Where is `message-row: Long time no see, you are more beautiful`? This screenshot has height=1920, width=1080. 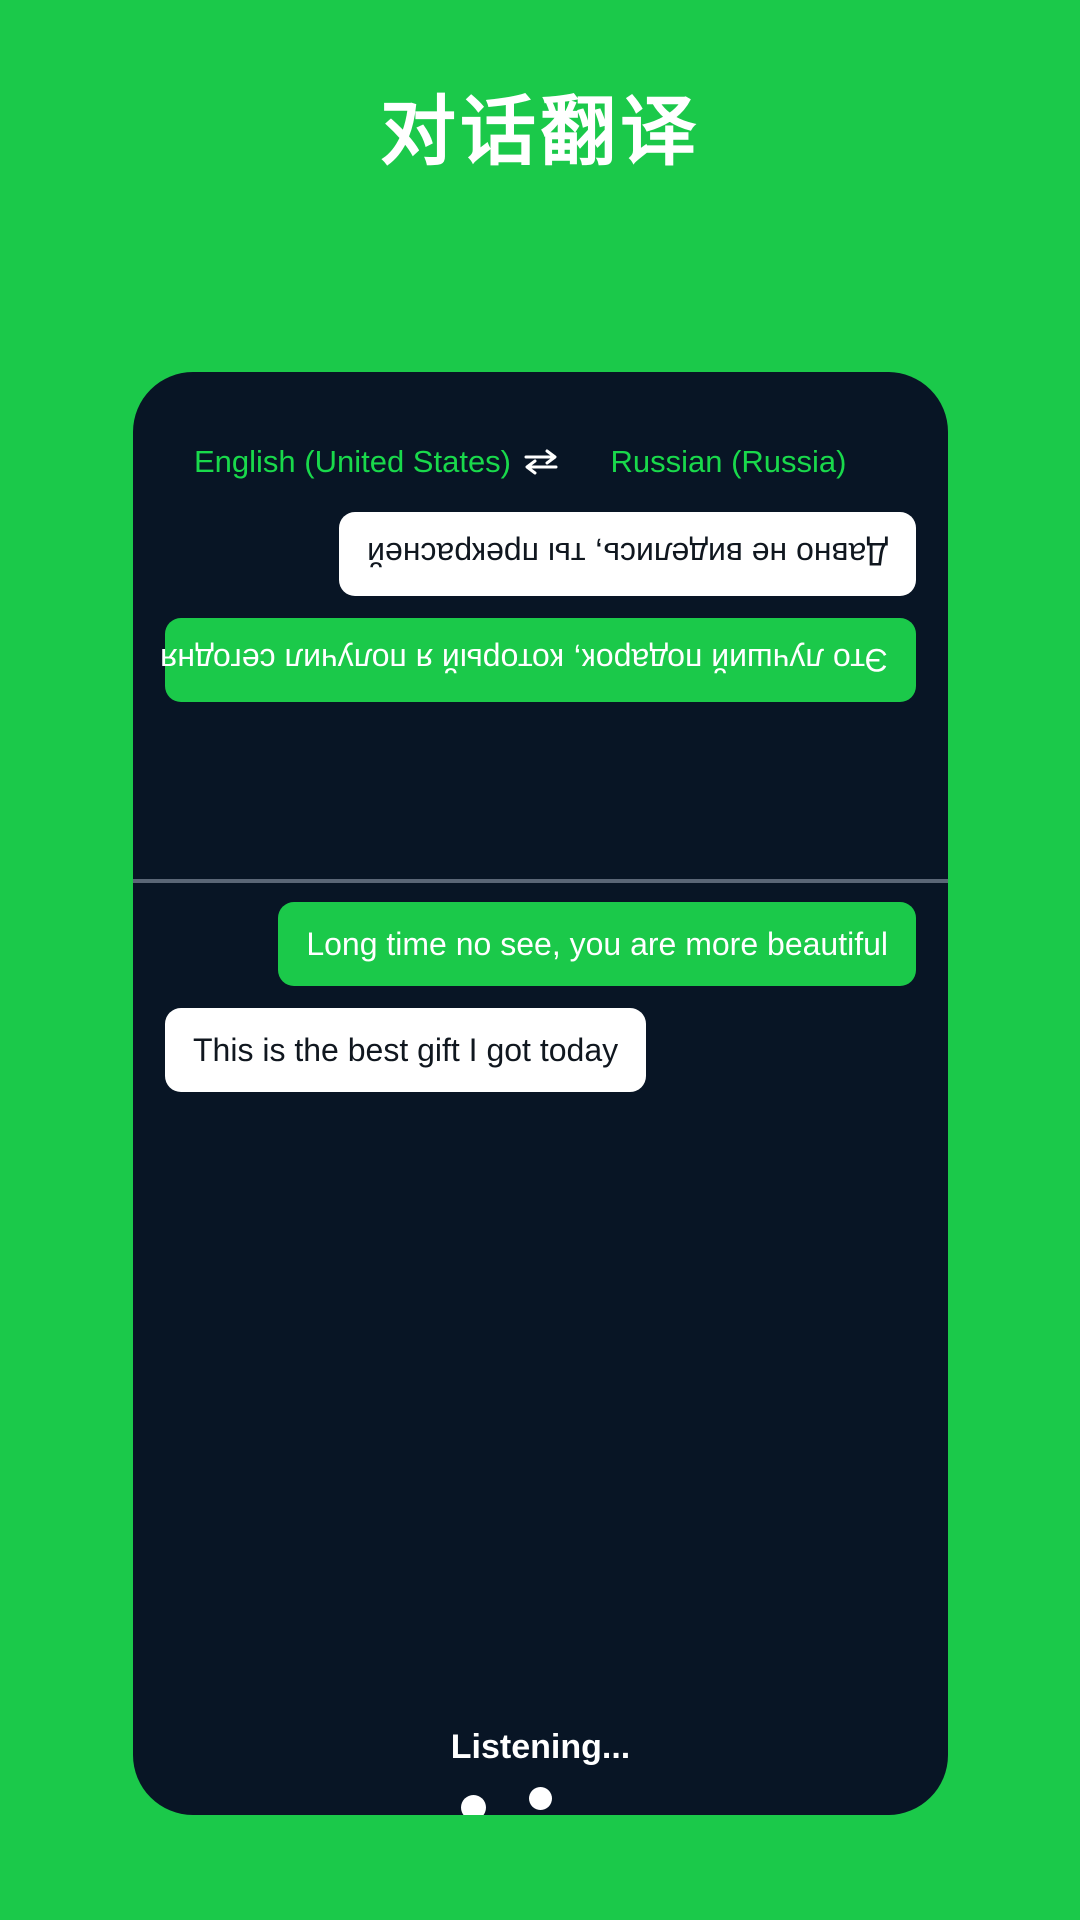 message-row: Long time no see, you are more beautiful is located at coordinates (540, 944).